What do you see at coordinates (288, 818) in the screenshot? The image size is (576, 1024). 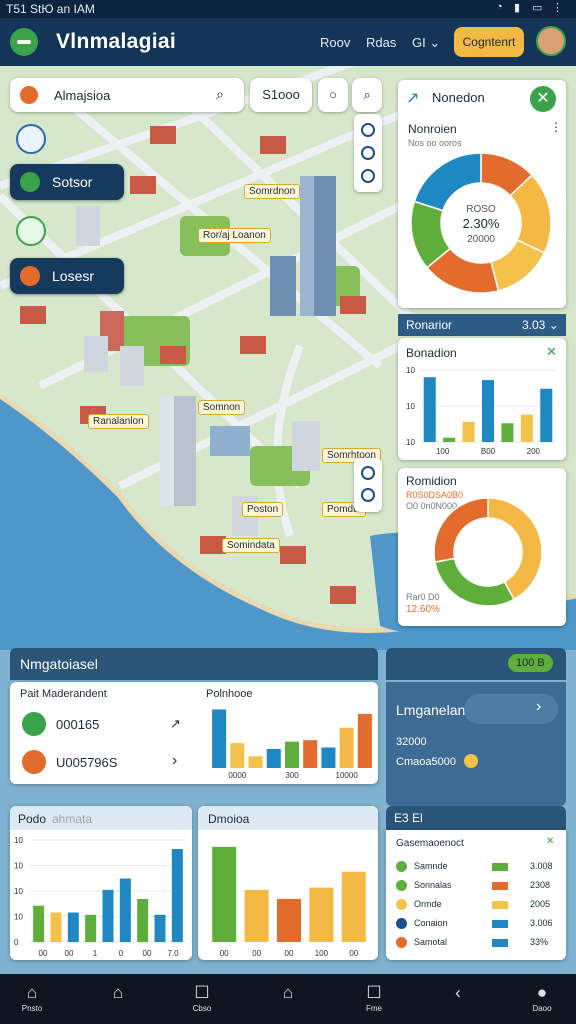 I see `dmoioa-header: Dmoioa` at bounding box center [288, 818].